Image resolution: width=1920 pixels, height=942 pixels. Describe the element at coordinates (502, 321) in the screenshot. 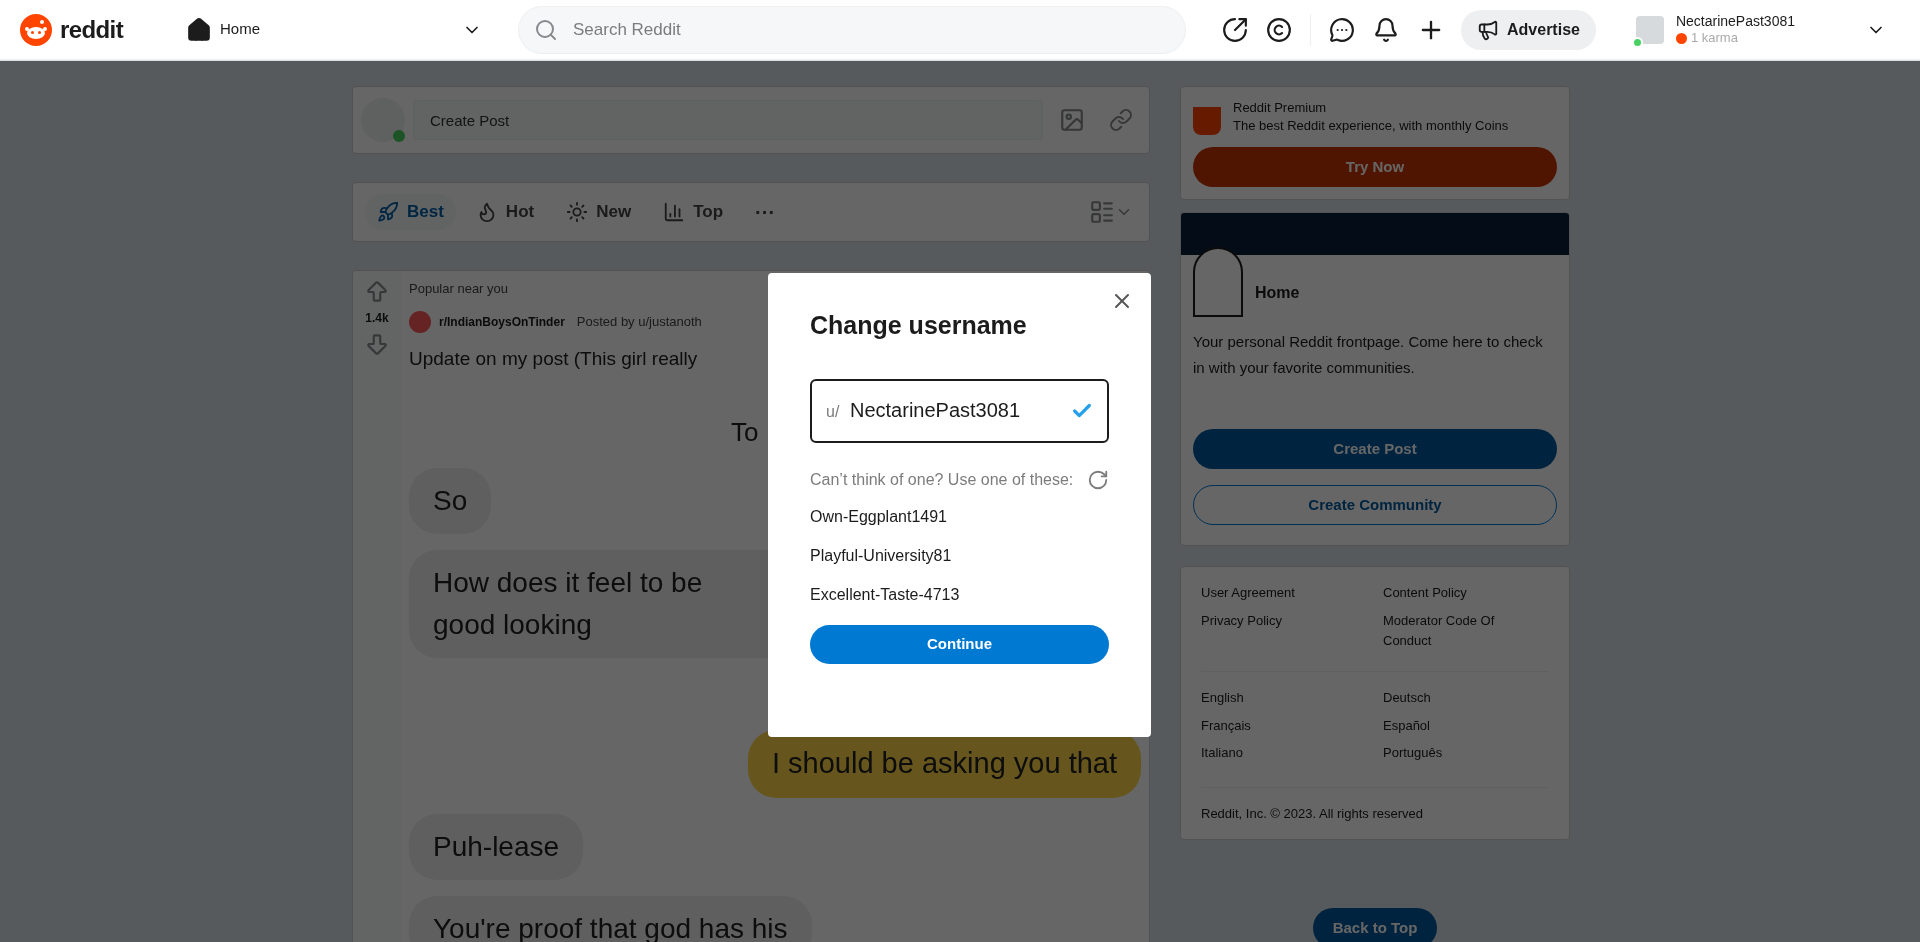

I see `subreddit-link: r/IndianBoysOnTinder` at that location.